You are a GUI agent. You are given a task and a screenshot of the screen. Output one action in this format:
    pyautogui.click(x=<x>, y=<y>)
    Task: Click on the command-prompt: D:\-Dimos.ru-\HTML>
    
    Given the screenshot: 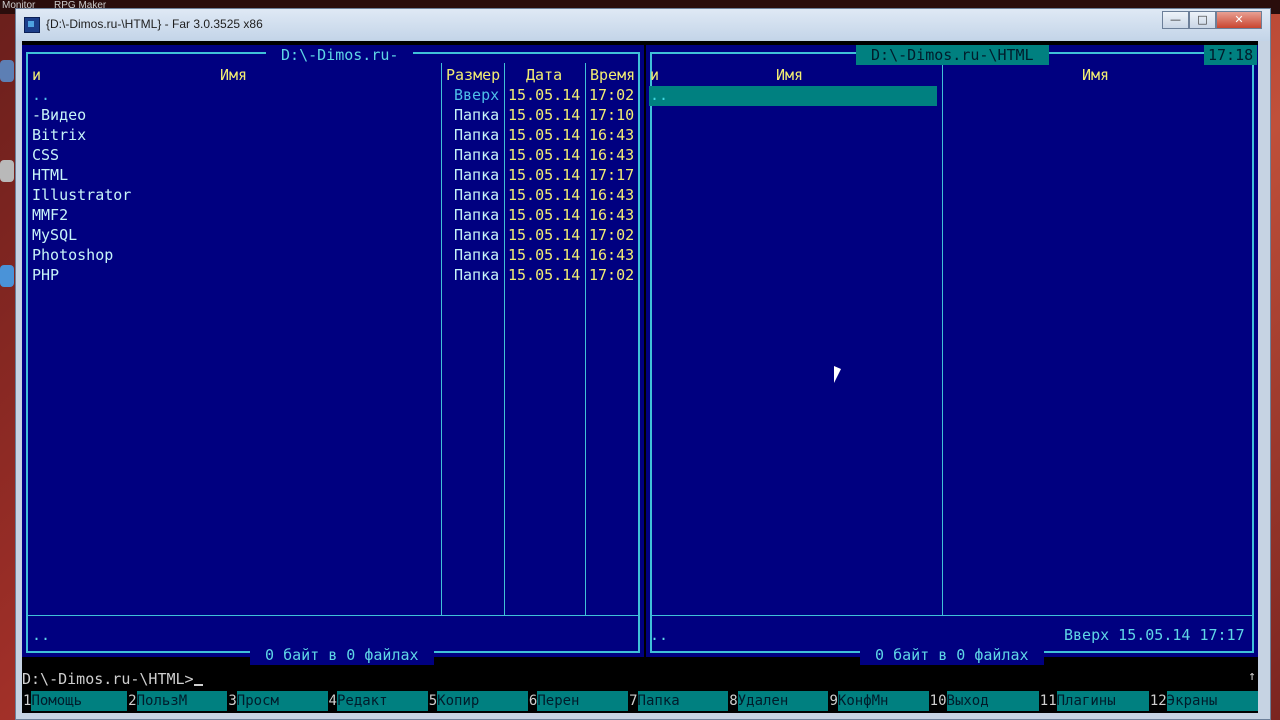 What is the action you would take?
    pyautogui.click(x=108, y=679)
    